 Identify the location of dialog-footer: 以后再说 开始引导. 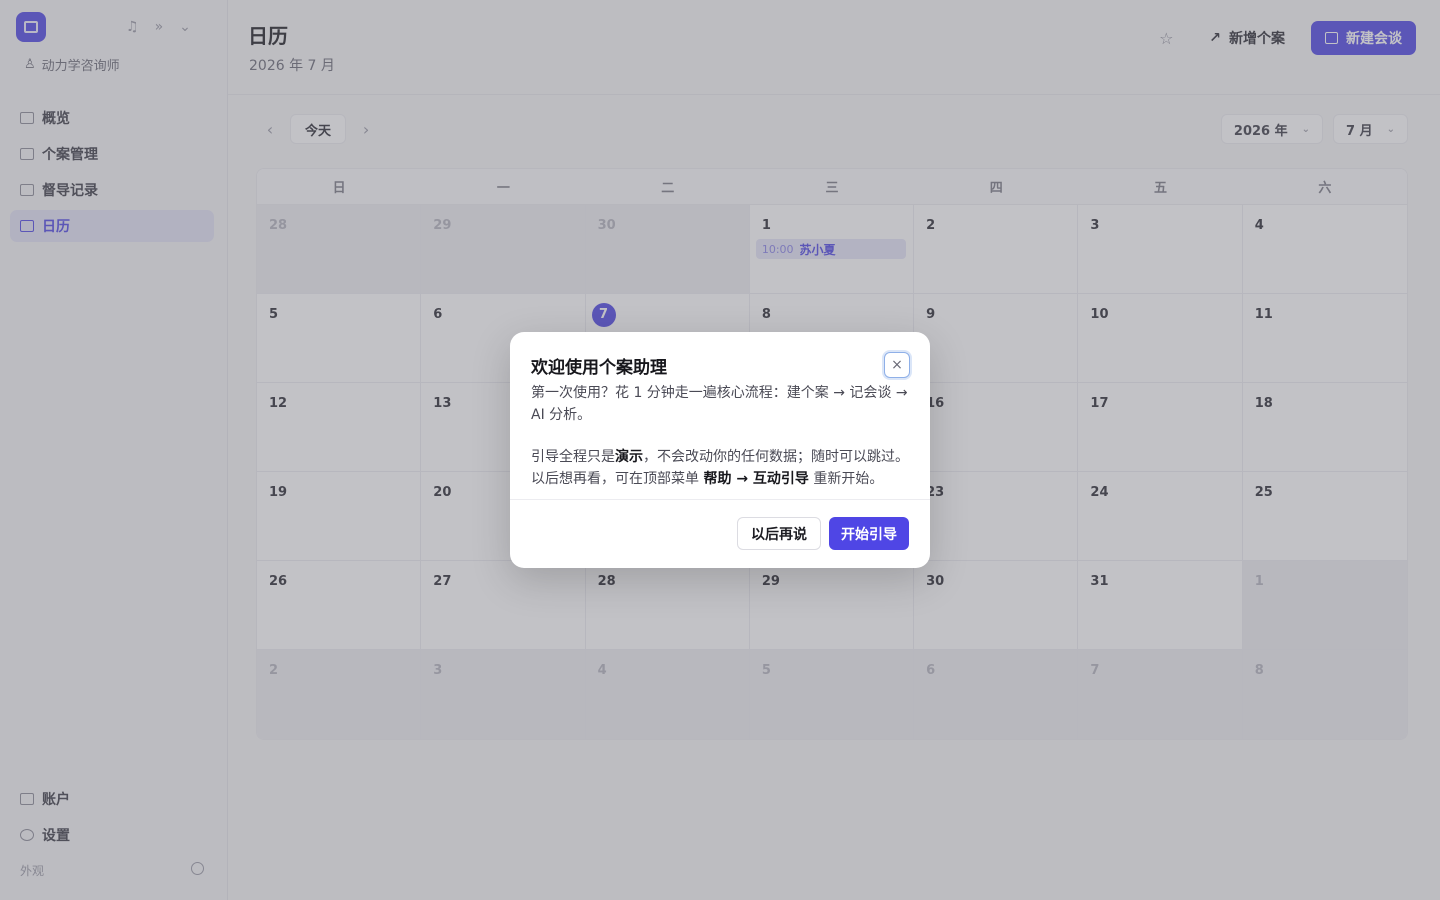
(823, 533).